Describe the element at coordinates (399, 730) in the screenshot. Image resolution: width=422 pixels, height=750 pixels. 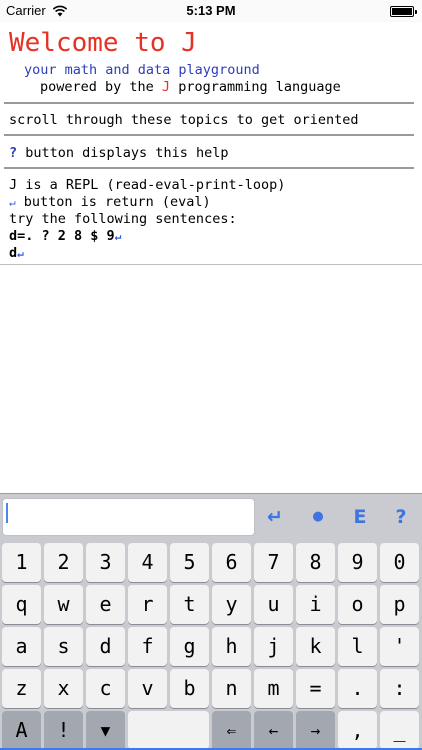
I see `key-underscore: _` at that location.